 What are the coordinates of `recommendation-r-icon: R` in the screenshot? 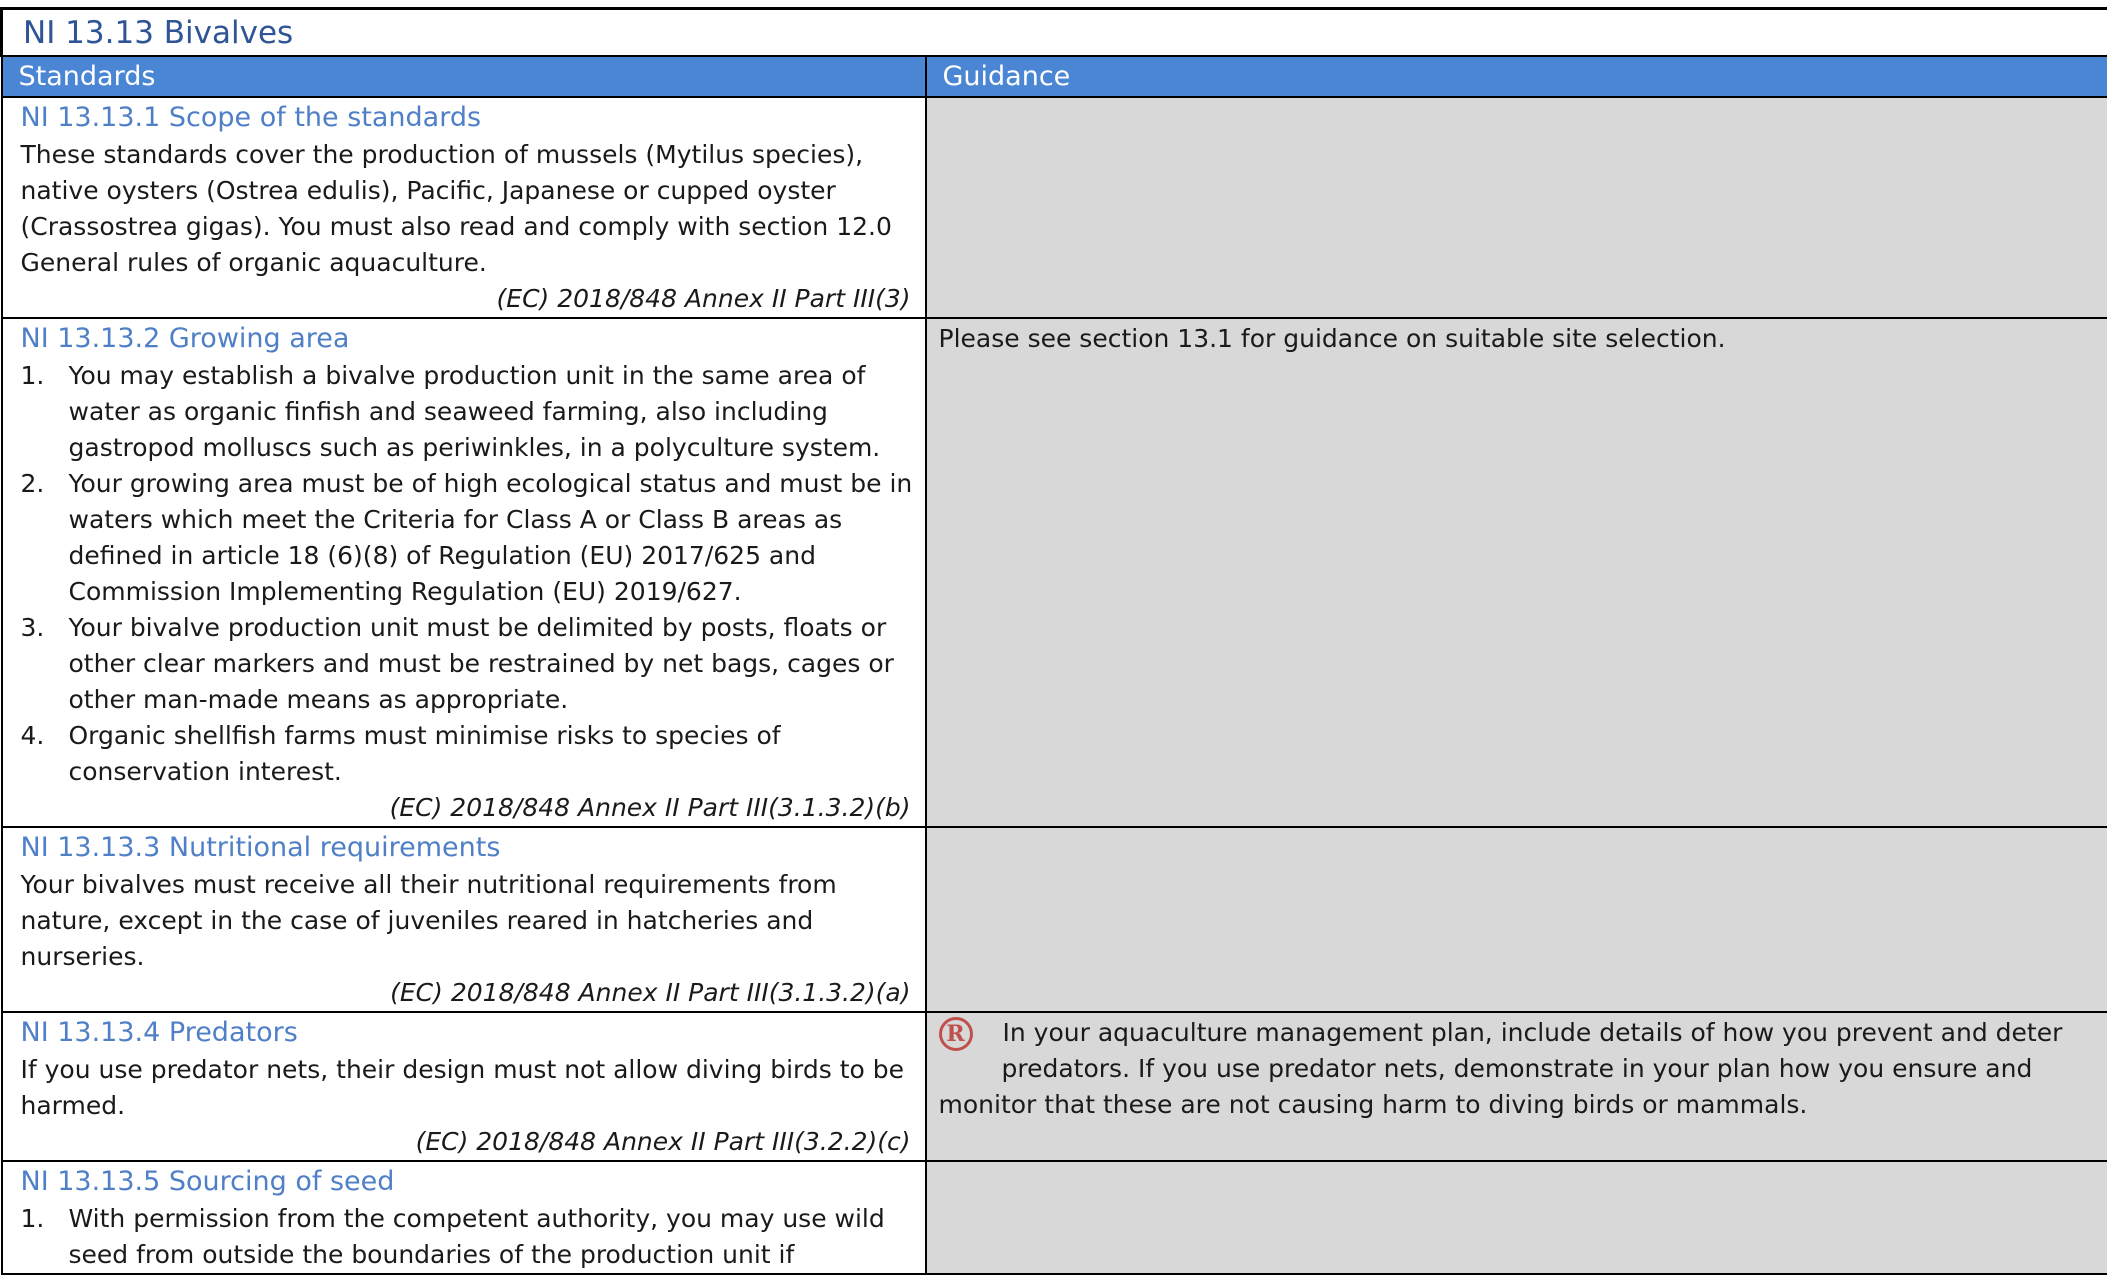 It's located at (956, 1034).